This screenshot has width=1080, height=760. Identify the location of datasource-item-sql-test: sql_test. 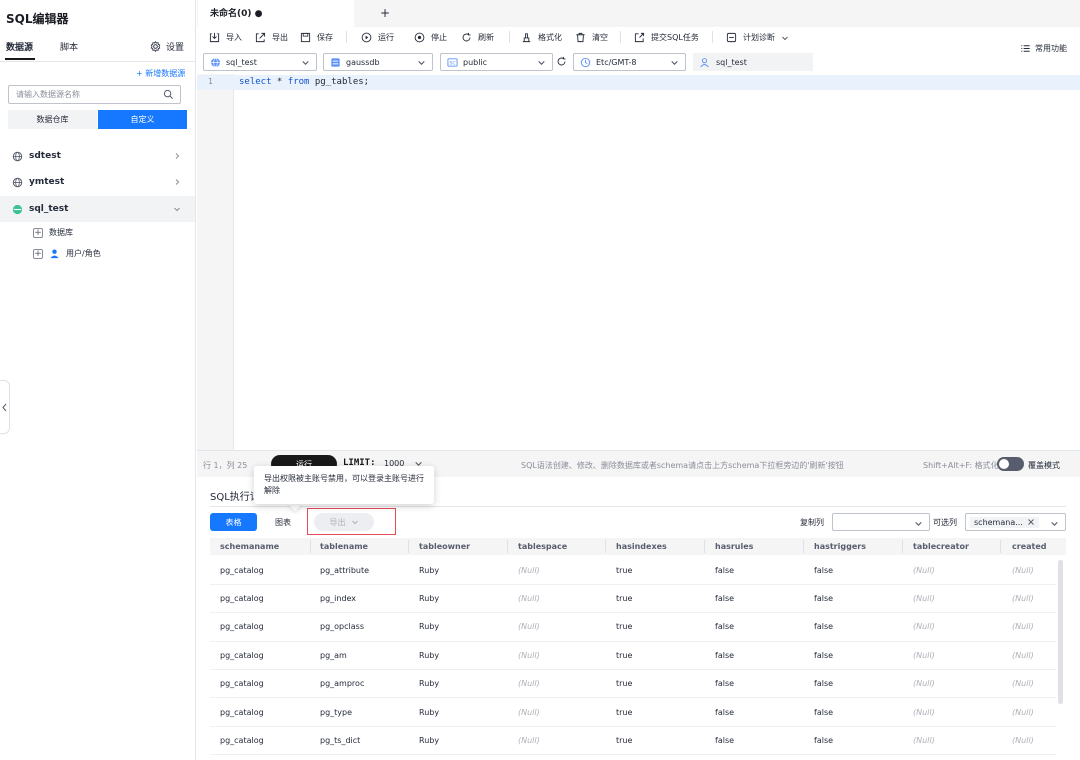
(97, 209).